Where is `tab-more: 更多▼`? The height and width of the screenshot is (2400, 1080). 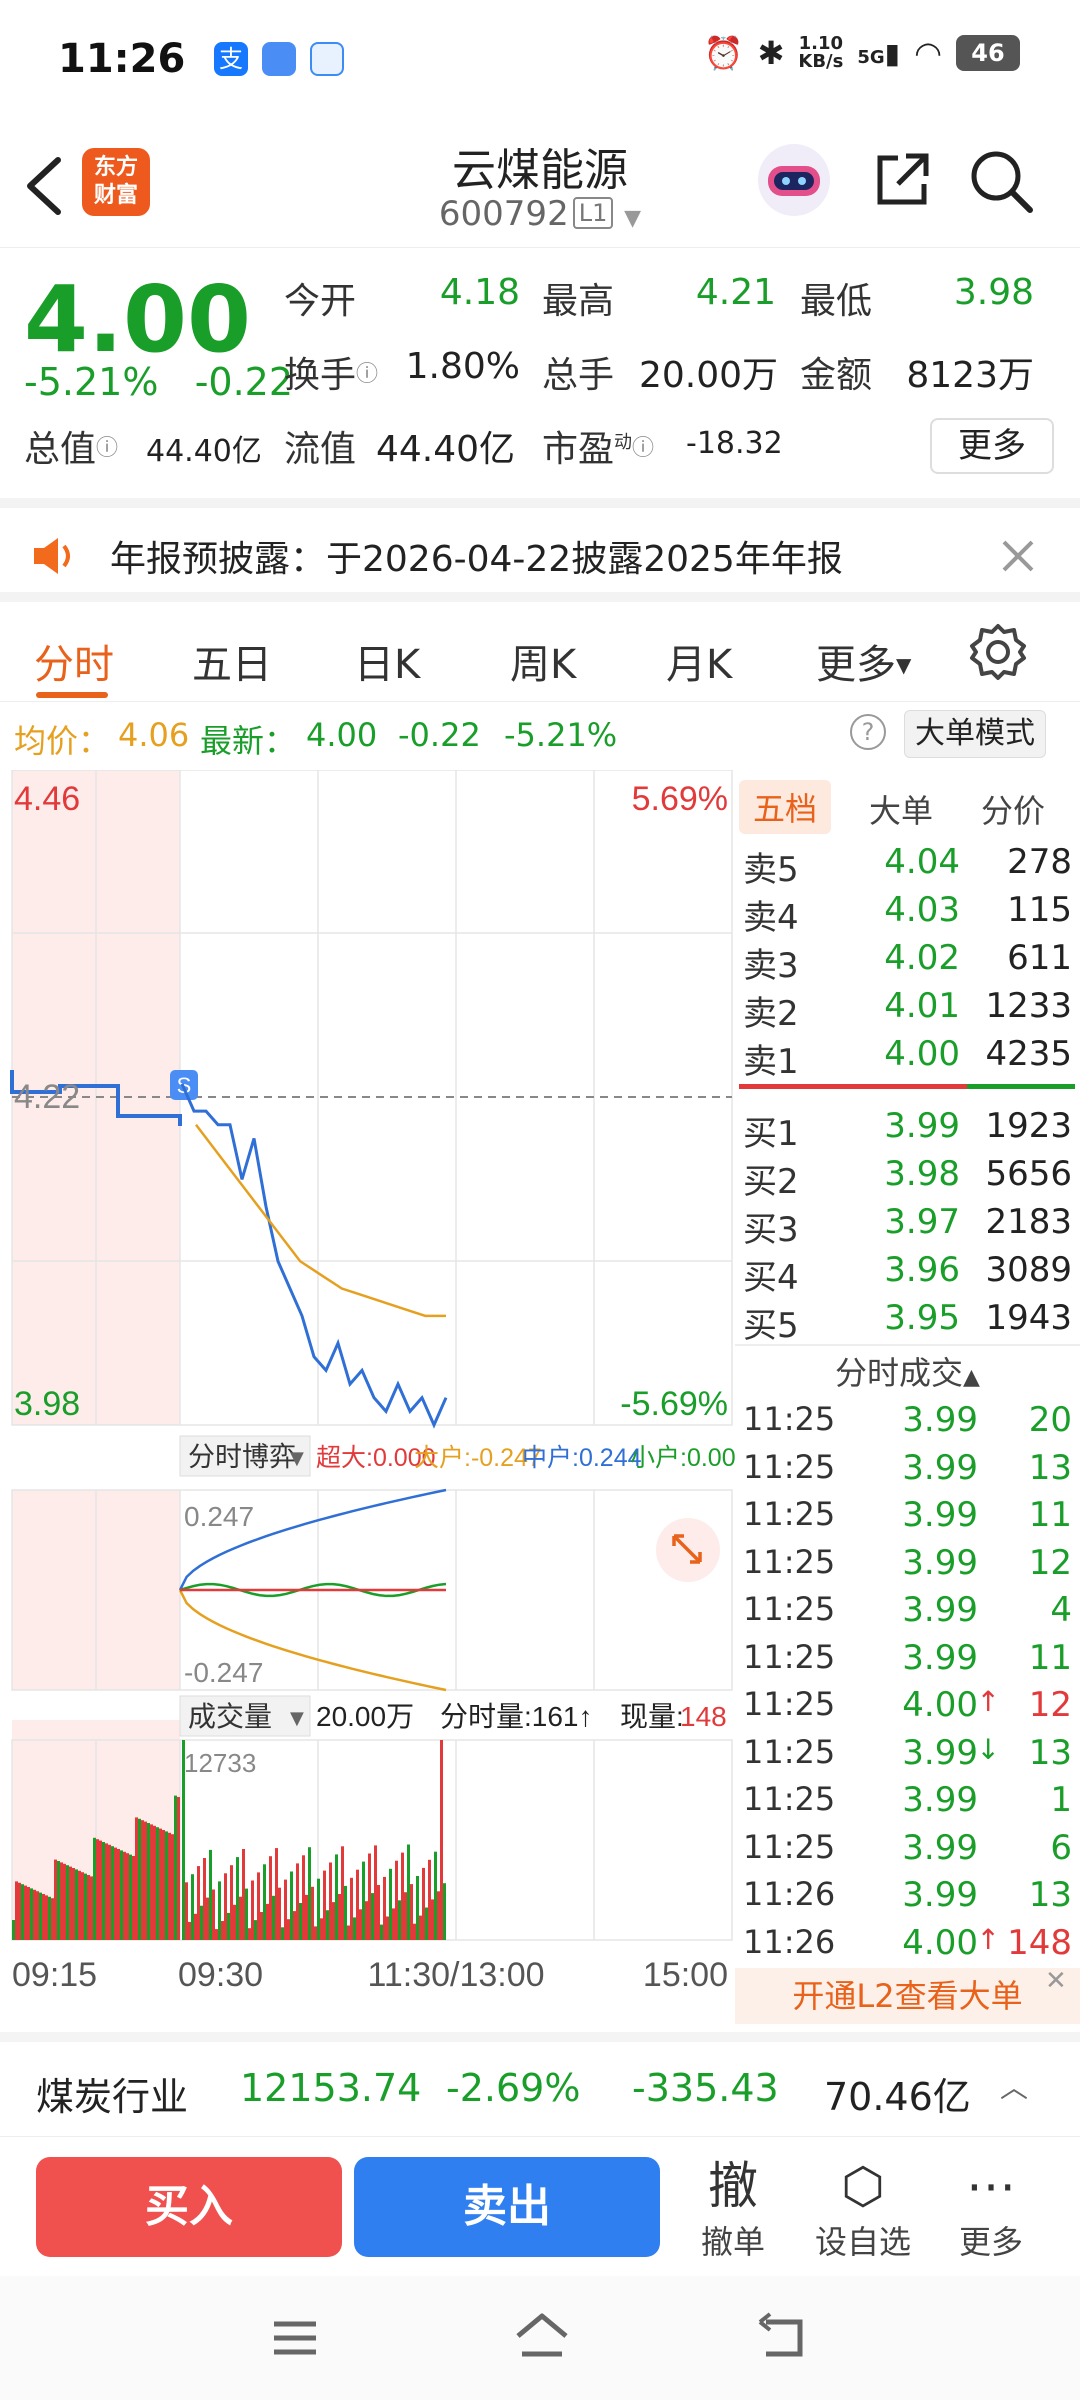 tab-more: 更多▼ is located at coordinates (863, 661).